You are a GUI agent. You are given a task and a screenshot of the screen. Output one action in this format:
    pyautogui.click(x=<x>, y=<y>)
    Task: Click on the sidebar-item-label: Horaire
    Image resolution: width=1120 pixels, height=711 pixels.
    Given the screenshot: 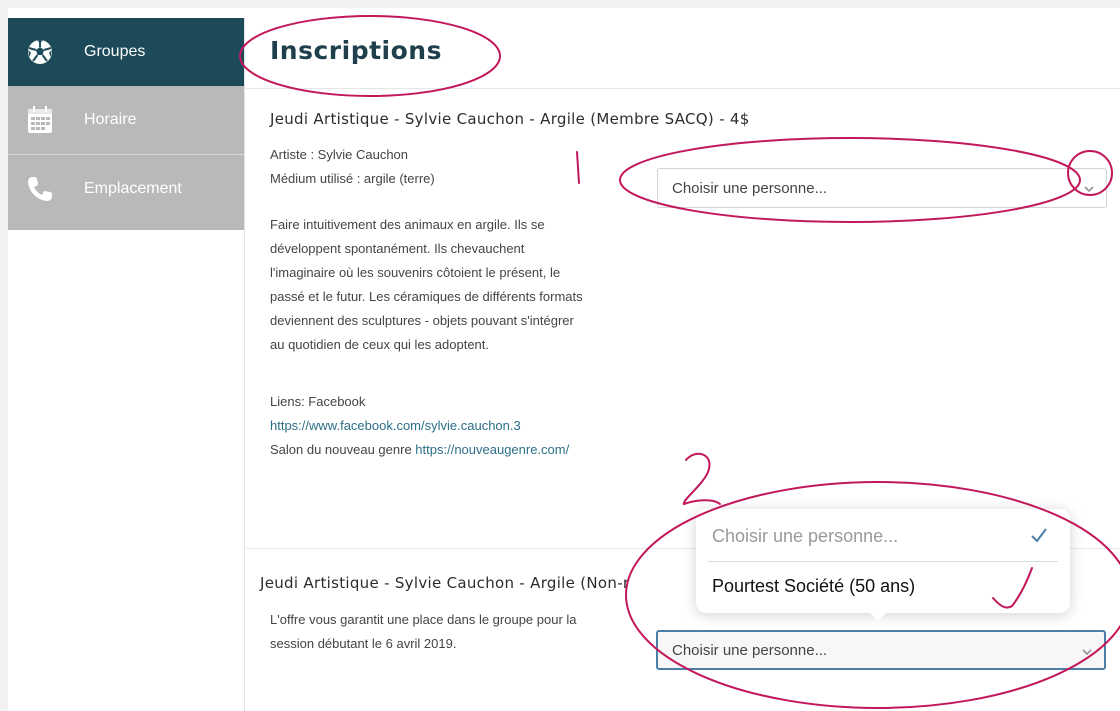 What is the action you would take?
    pyautogui.click(x=110, y=119)
    